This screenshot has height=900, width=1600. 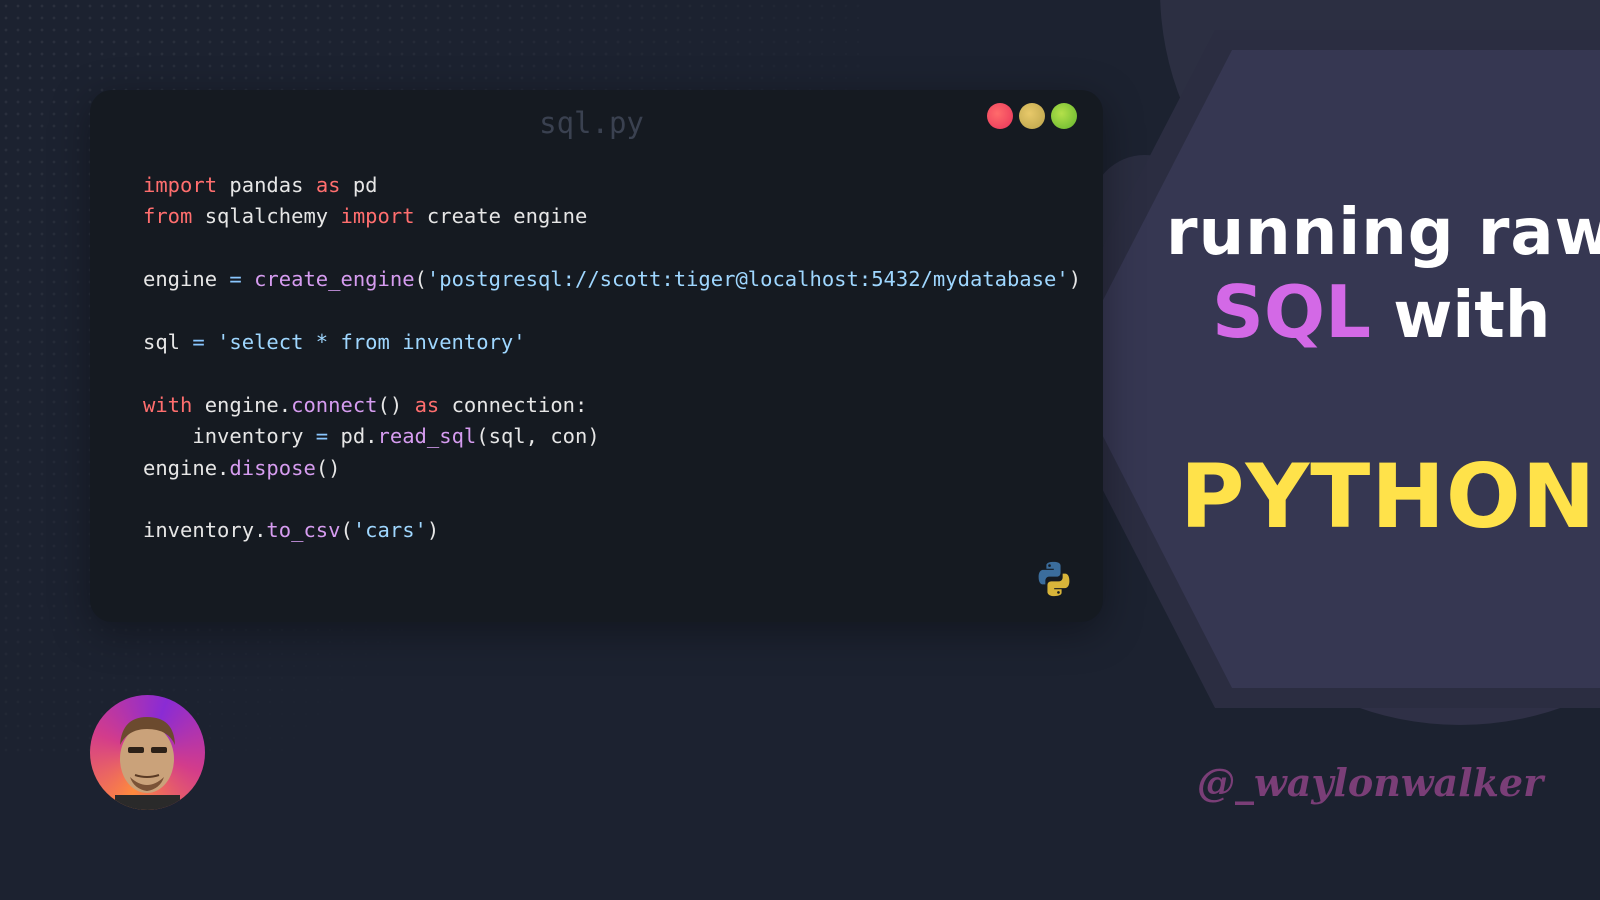 What do you see at coordinates (168, 341) in the screenshot?
I see `code-token: sql` at bounding box center [168, 341].